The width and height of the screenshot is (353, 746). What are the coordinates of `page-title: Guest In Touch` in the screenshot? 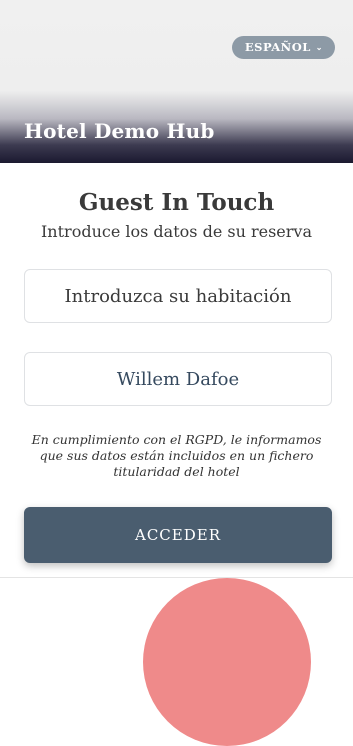 It's located at (176, 202).